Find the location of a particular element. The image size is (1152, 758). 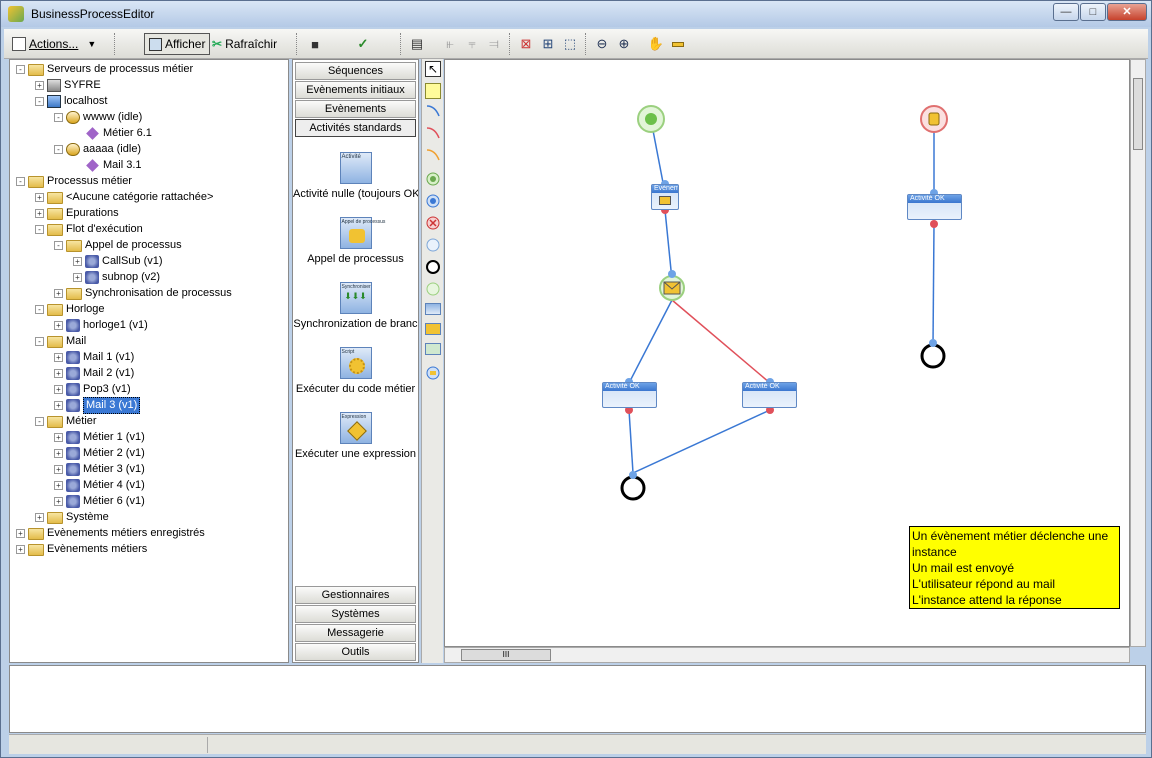

minimize-button: — is located at coordinates (1066, 12).